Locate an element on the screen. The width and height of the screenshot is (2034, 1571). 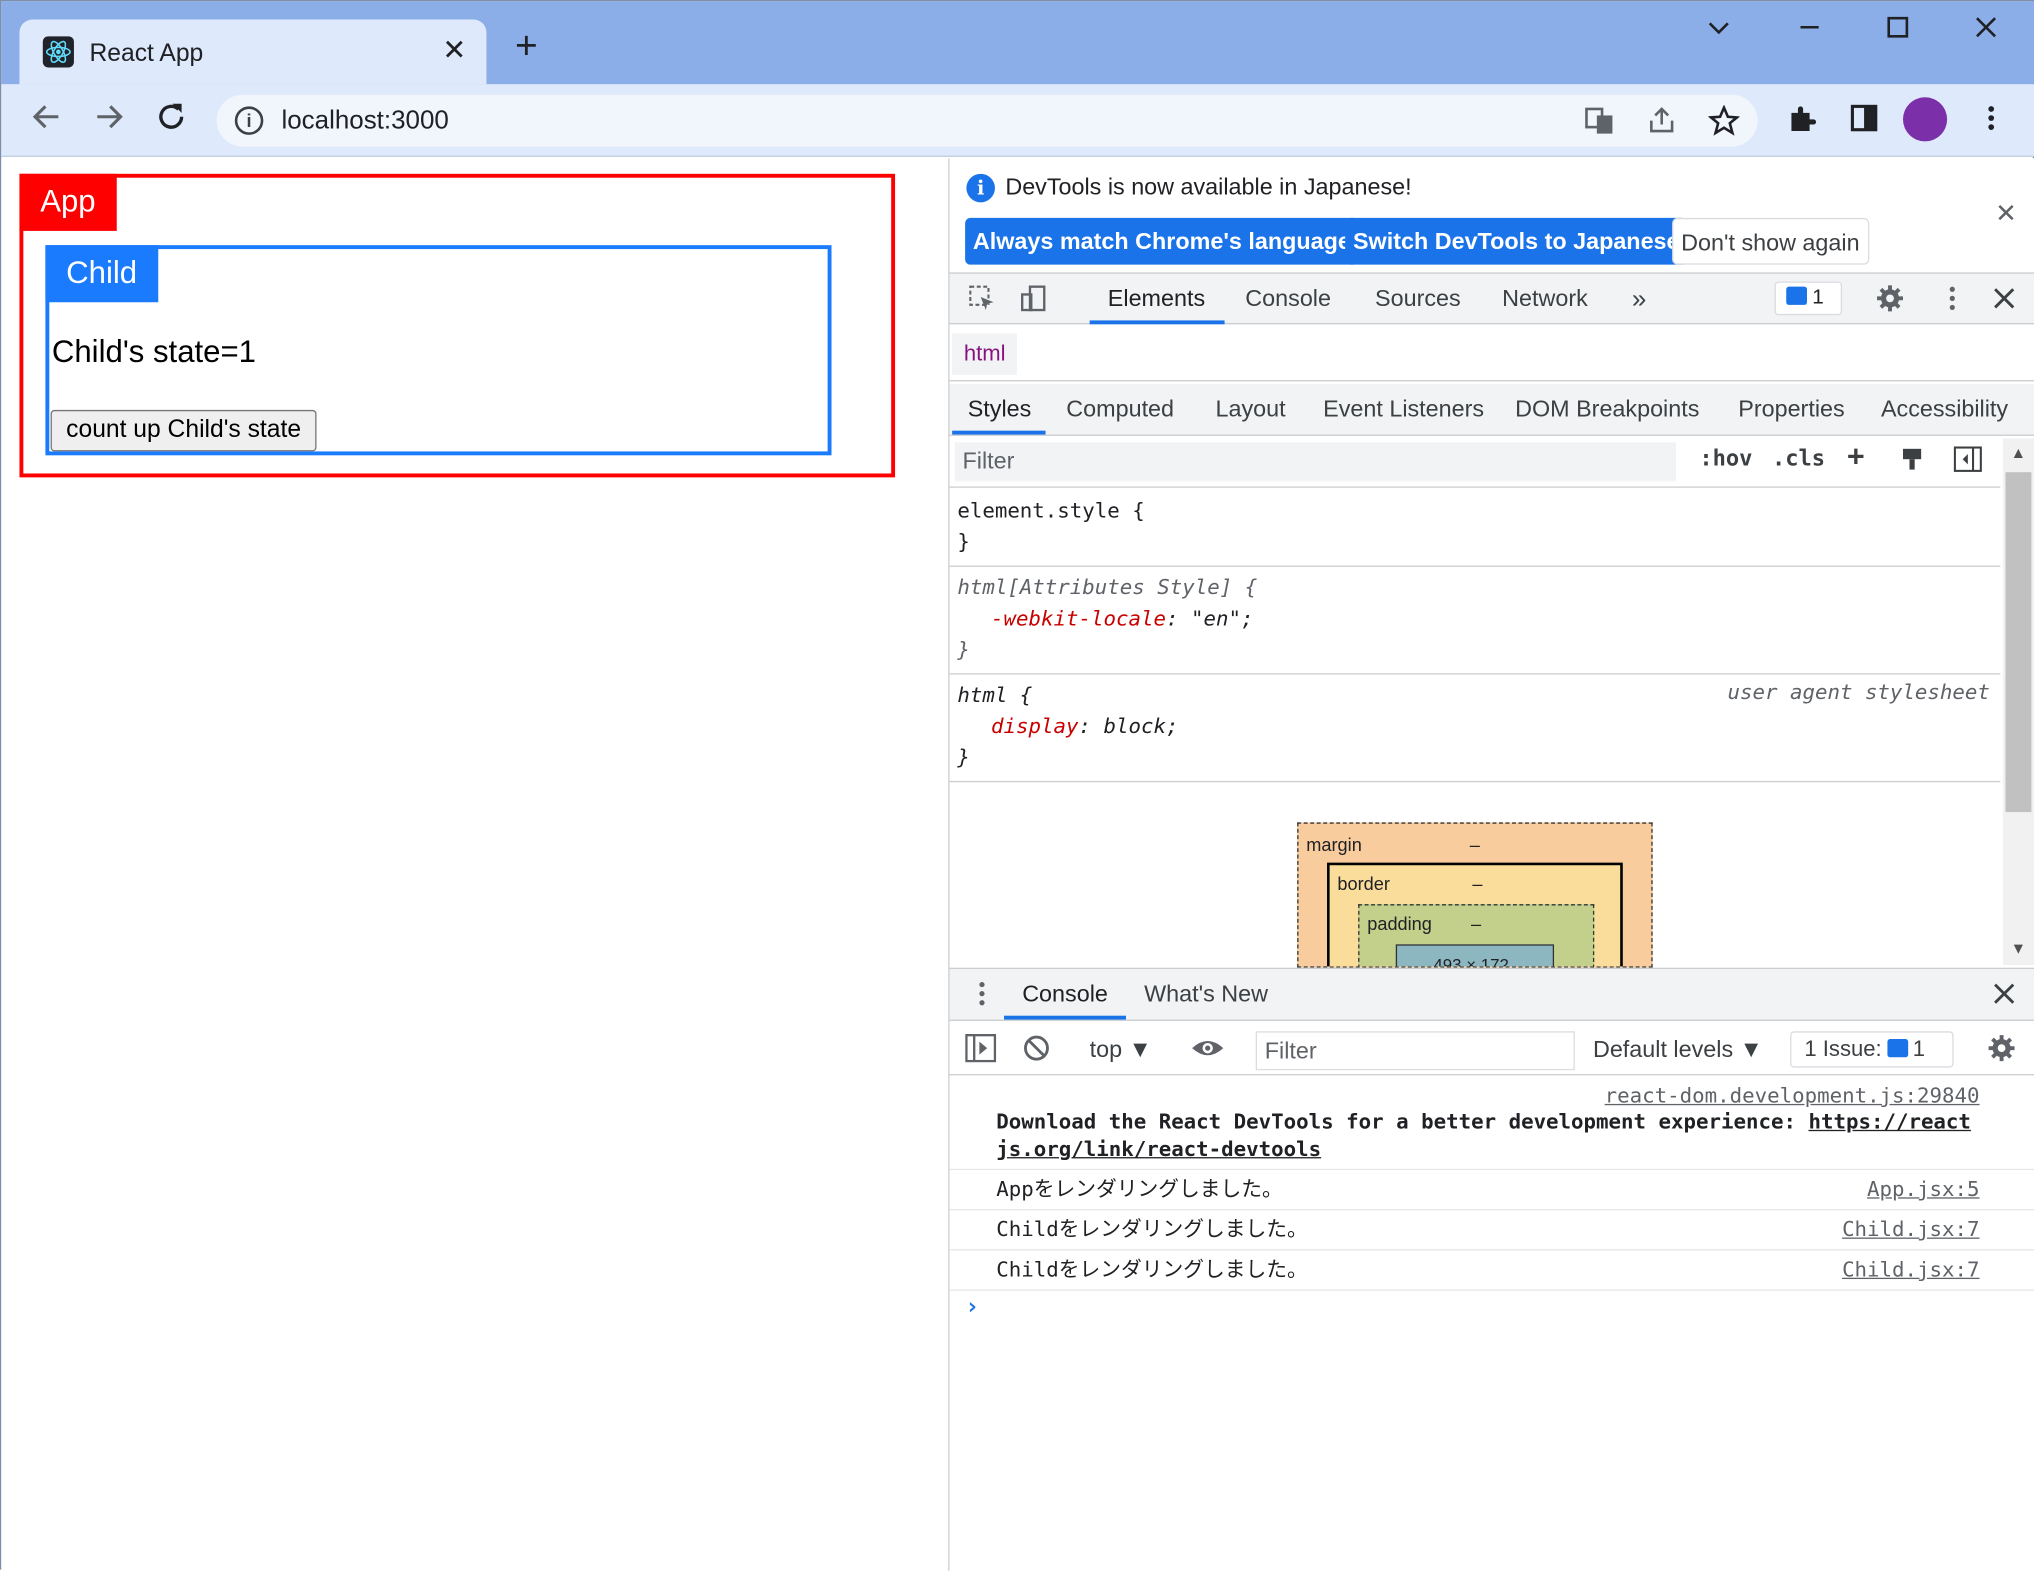
toggle-sidebar-icon is located at coordinates (1968, 462).